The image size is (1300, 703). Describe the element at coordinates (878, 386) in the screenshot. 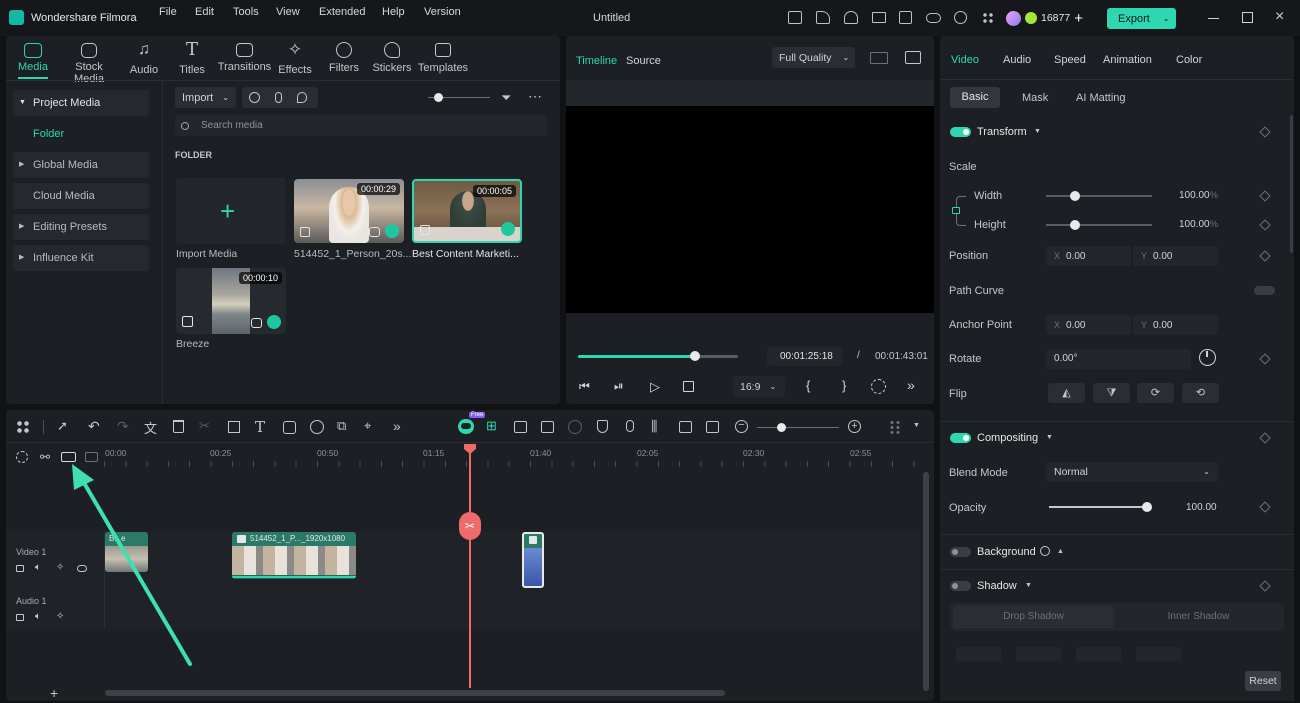

I see `settings-icon` at that location.